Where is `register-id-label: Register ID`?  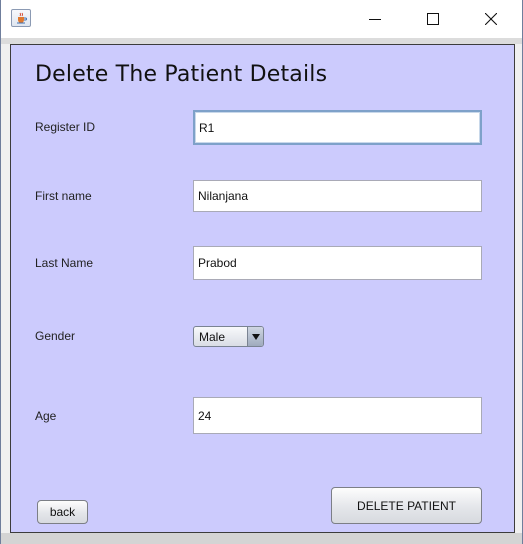
register-id-label: Register ID is located at coordinates (65, 127).